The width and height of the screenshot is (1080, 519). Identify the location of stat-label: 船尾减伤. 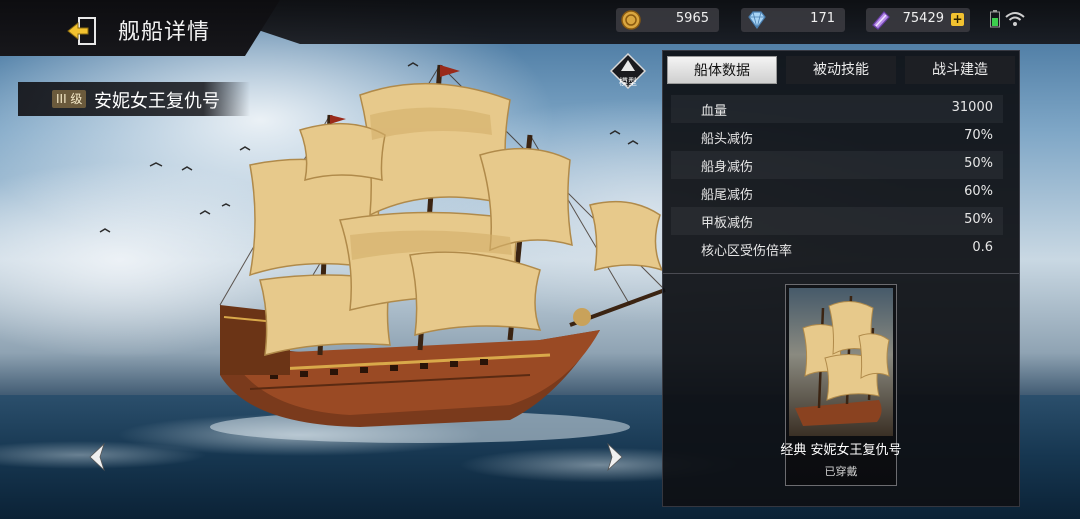
(727, 195).